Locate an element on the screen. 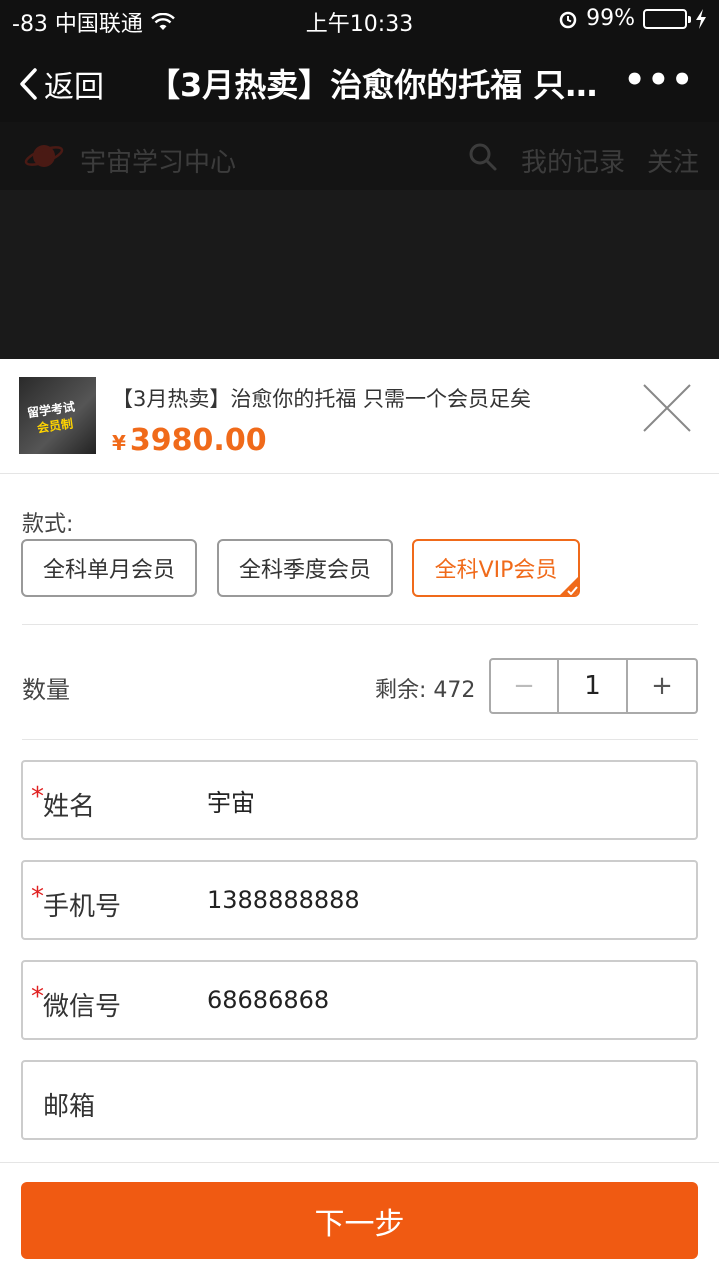  close-icon is located at coordinates (667, 408).